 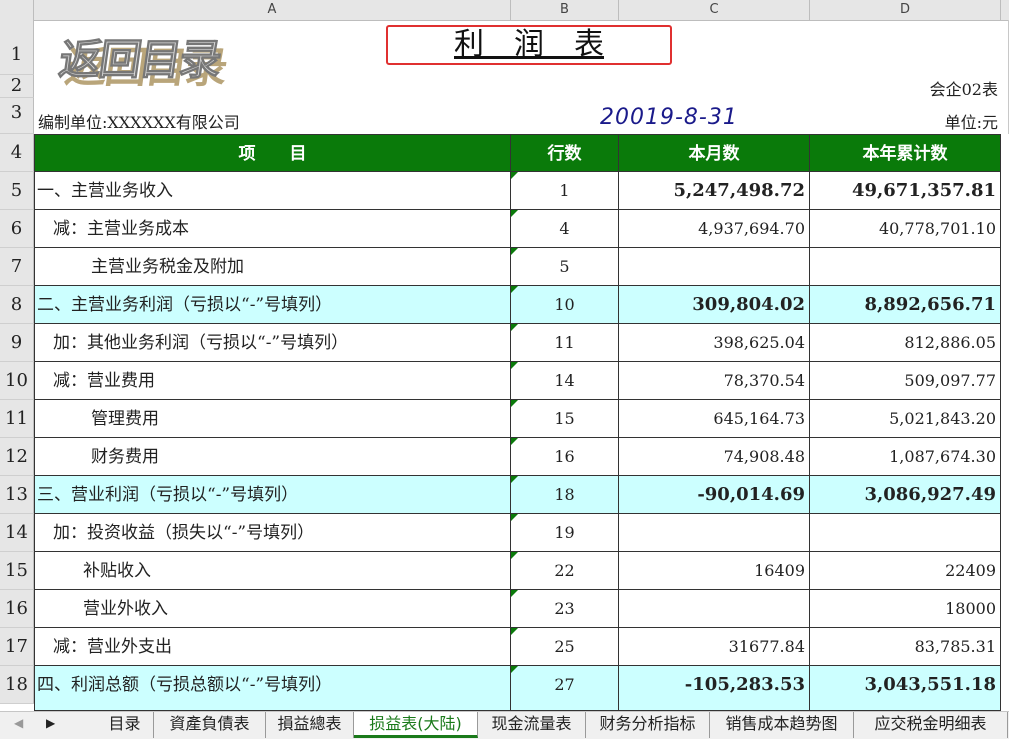 I want to click on row-ytd-cell: 22409, so click(x=905, y=571).